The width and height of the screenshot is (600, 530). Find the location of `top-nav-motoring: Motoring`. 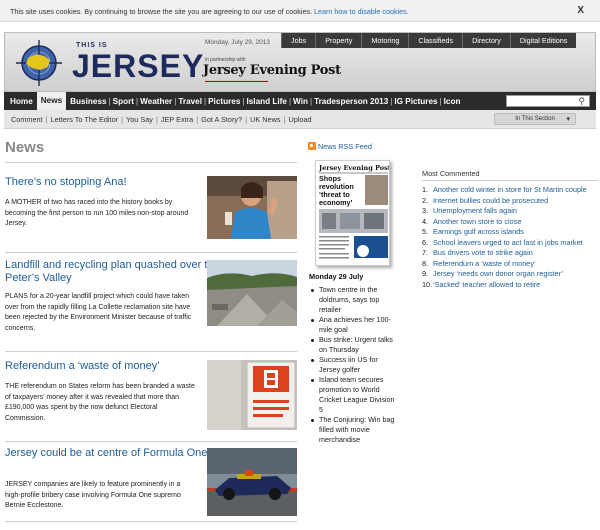

top-nav-motoring: Motoring is located at coordinates (384, 40).